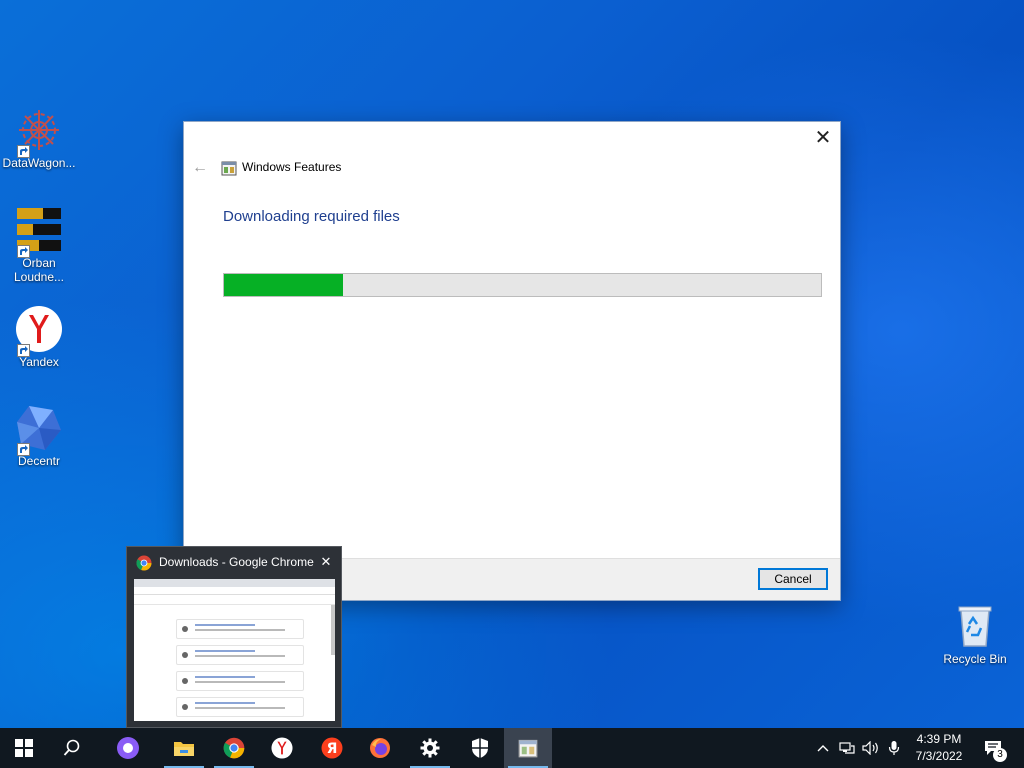 The width and height of the screenshot is (1024, 768). I want to click on recycle-bin-icon, so click(975, 626).